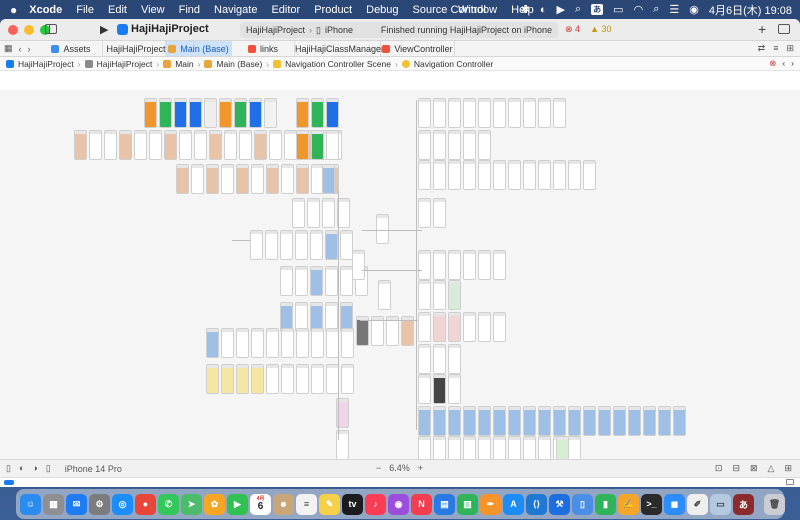  What do you see at coordinates (13, 30) in the screenshot?
I see `close-window-button` at bounding box center [13, 30].